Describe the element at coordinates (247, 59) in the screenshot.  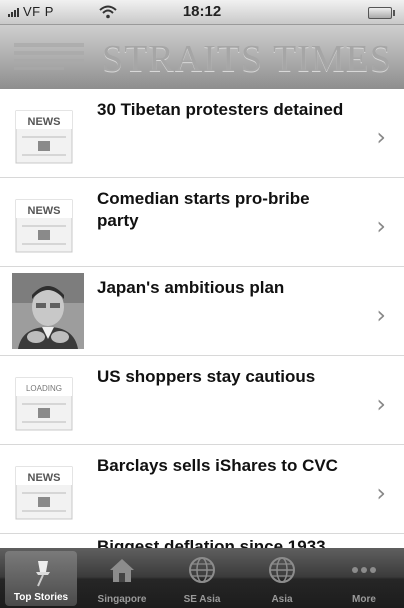
I see `banner-title: STRAITS TIMES` at that location.